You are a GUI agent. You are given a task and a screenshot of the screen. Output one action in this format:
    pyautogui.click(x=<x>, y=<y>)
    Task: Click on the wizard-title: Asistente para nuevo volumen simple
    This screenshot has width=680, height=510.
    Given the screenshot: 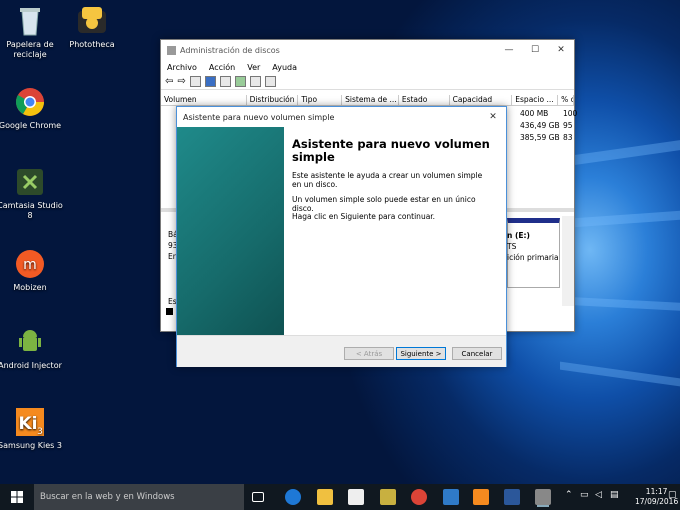 What is the action you would take?
    pyautogui.click(x=259, y=117)
    